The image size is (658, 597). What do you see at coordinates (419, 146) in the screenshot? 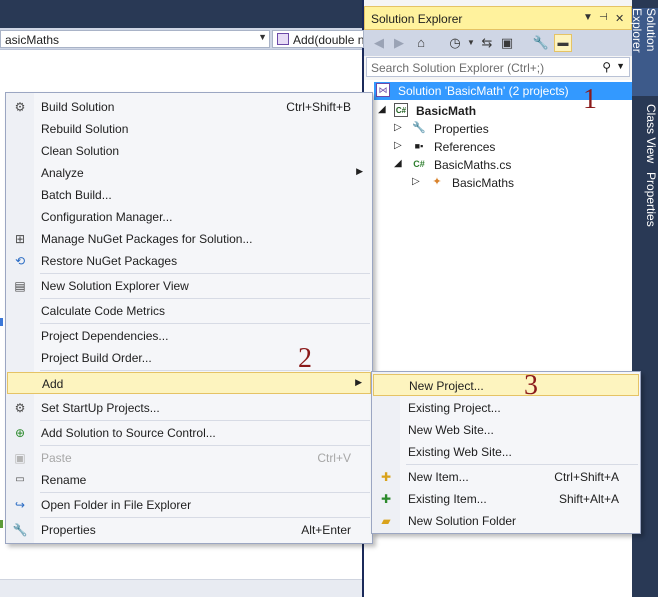
I see `references-icon: ■▪` at bounding box center [419, 146].